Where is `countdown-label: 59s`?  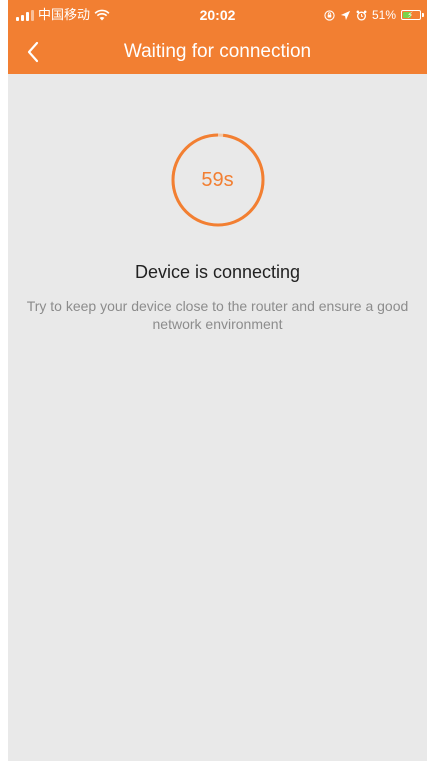
countdown-label: 59s is located at coordinates (217, 180).